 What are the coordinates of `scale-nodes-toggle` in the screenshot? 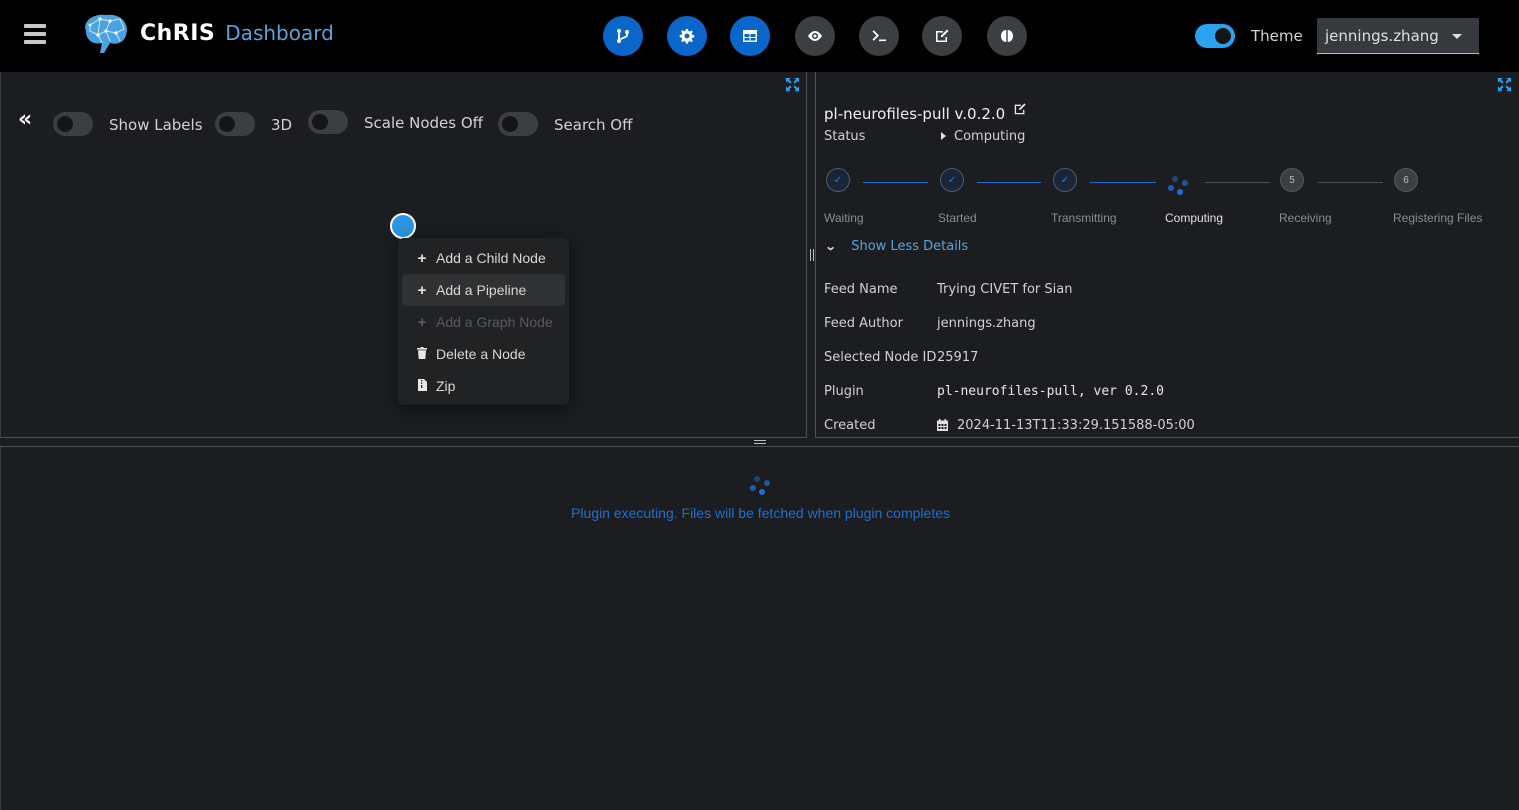 It's located at (328, 122).